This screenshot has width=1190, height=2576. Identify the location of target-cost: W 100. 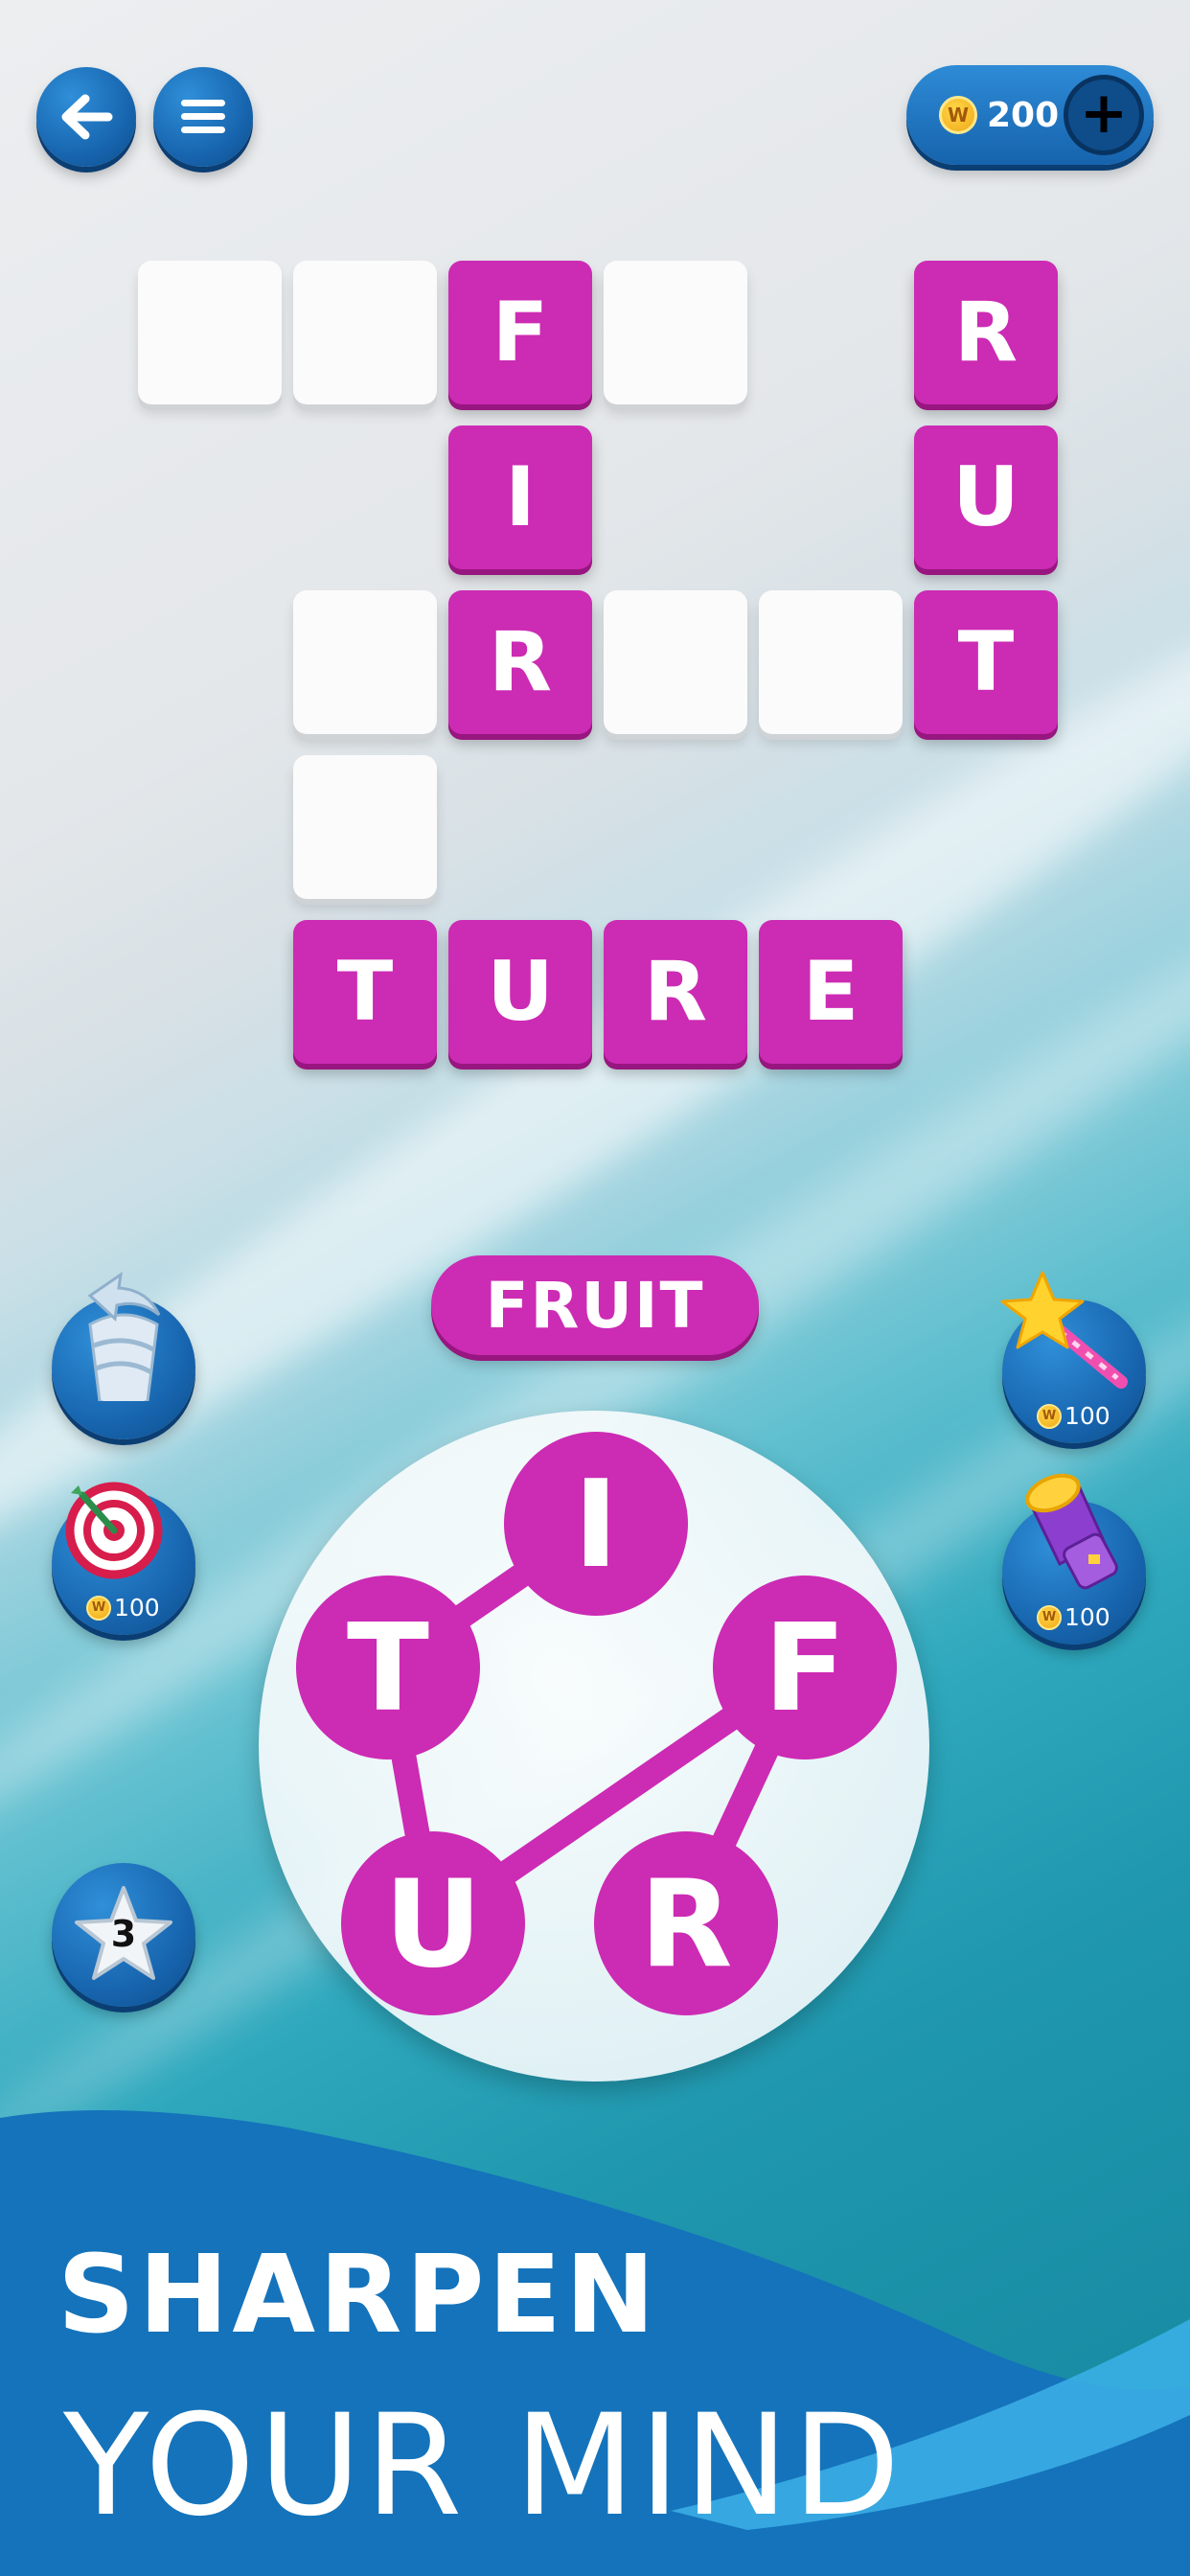
(123, 1608).